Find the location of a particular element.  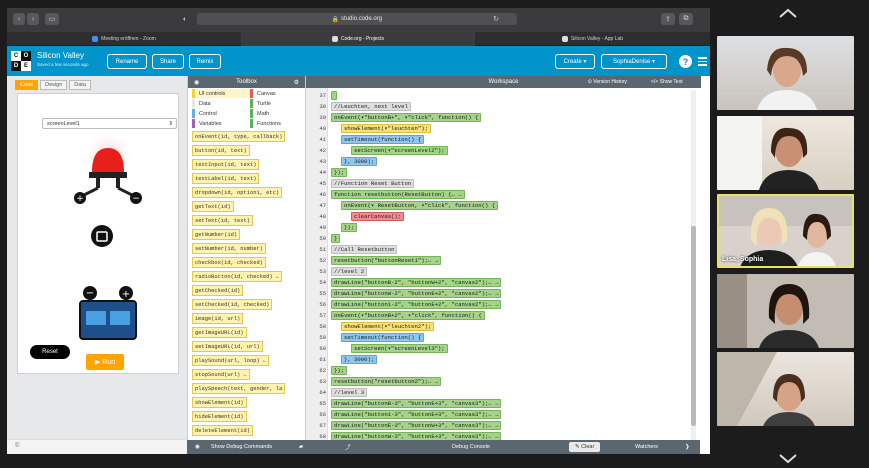

toolbox-category: Canvas is located at coordinates (279, 93).